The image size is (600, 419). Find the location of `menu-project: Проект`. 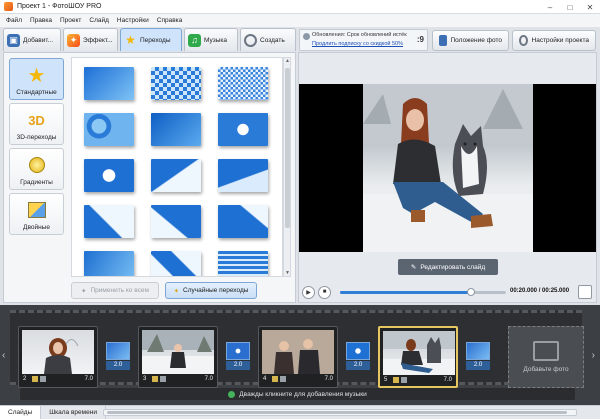

menu-project: Проект is located at coordinates (70, 20).